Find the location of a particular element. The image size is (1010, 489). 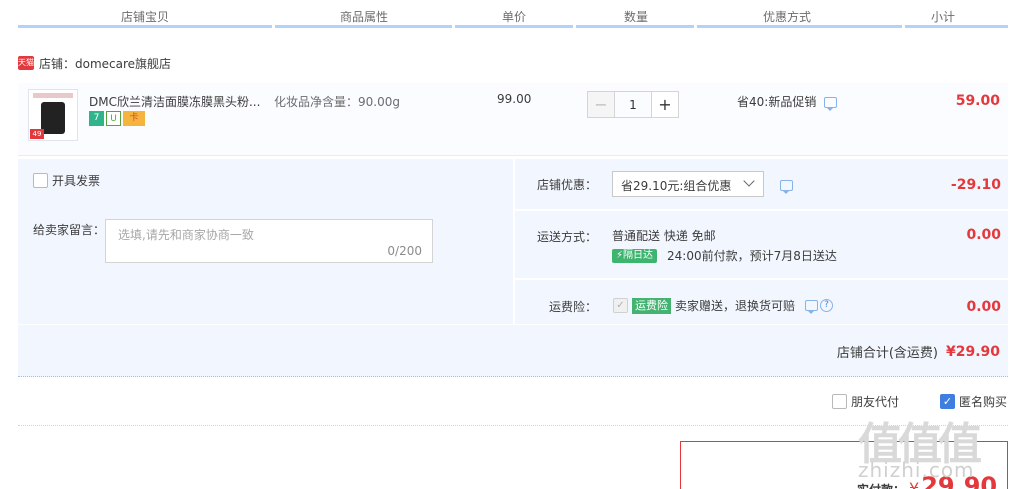

message-counter: 0/200 is located at coordinates (404, 251).